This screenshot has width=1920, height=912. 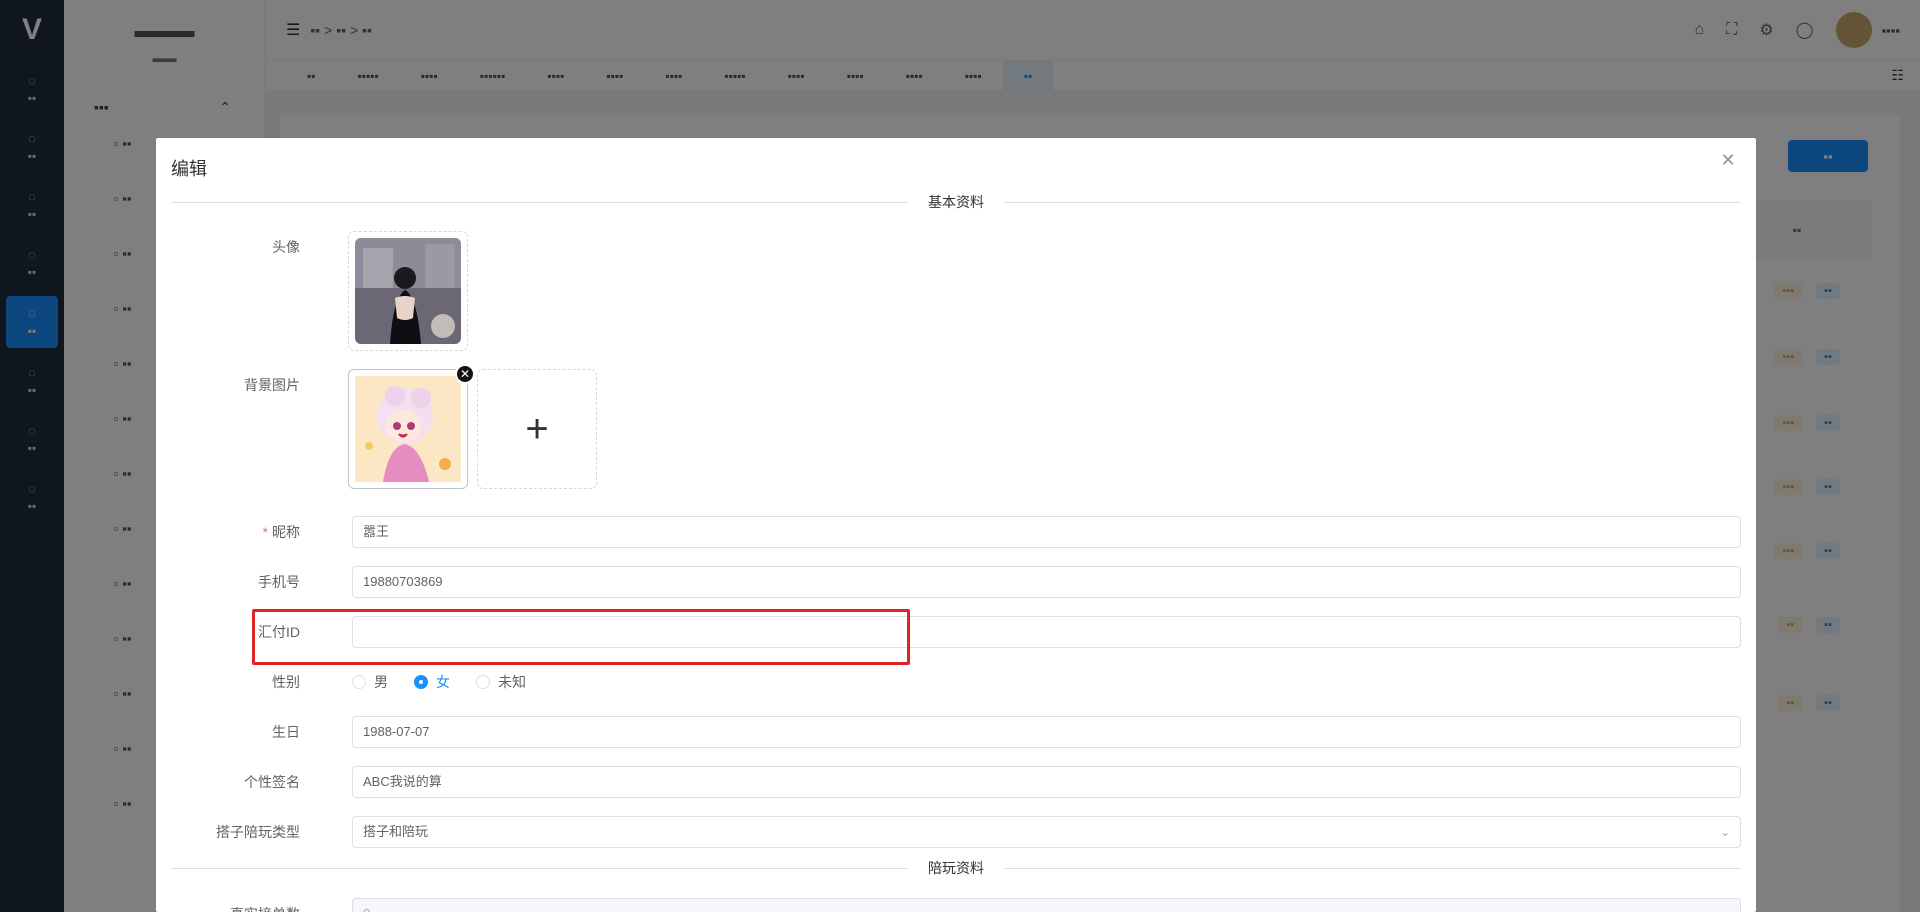 What do you see at coordinates (537, 429) in the screenshot?
I see `plus-icon: +` at bounding box center [537, 429].